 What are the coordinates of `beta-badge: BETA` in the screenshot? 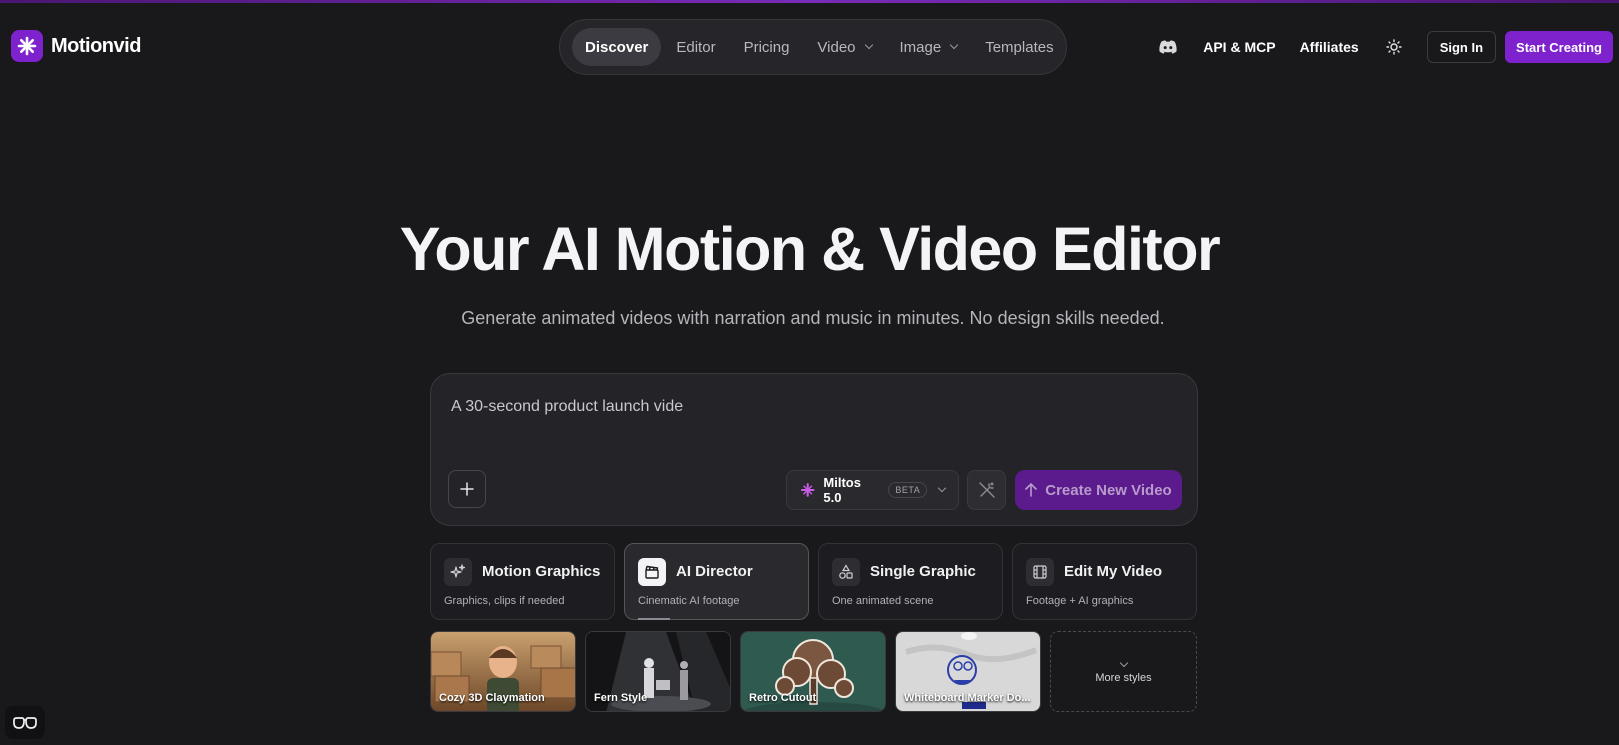 It's located at (908, 490).